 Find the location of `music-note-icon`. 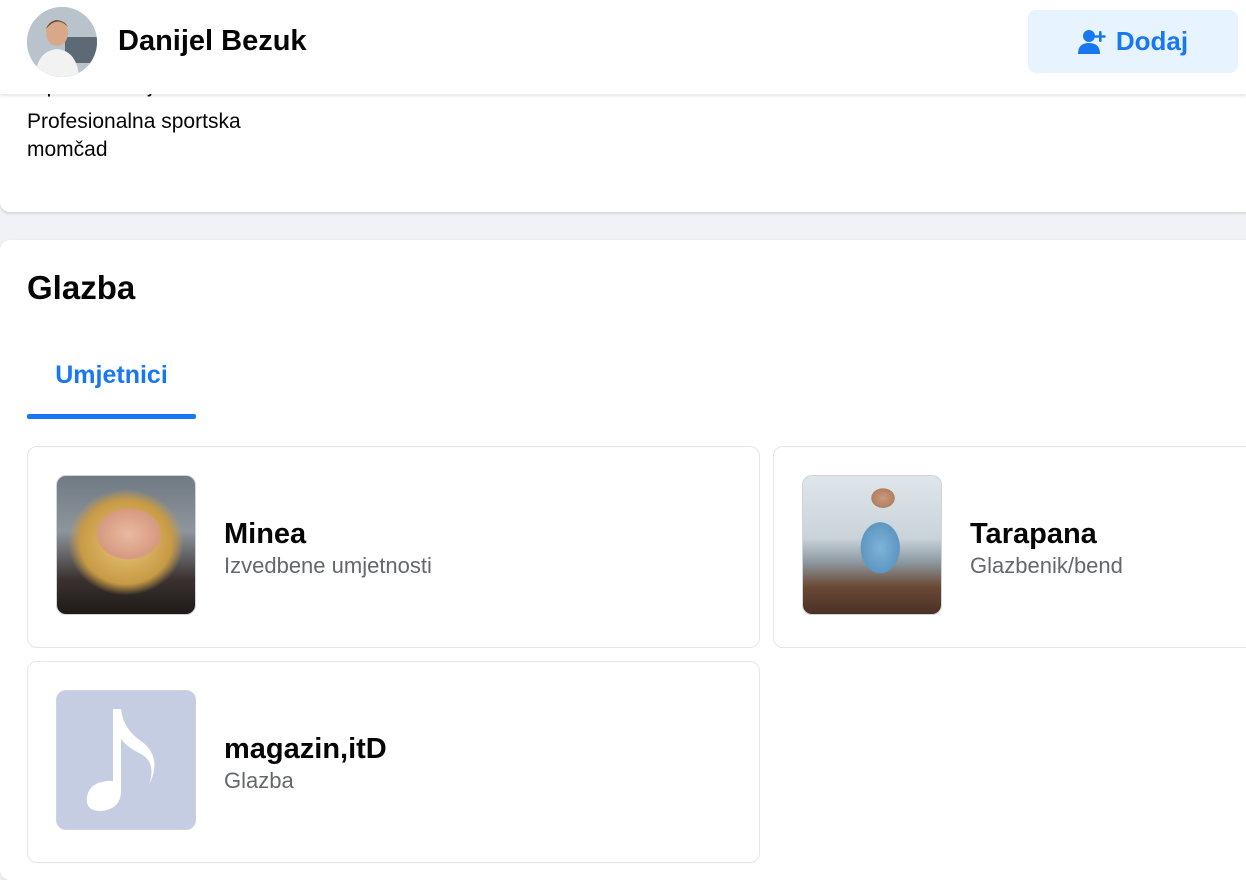

music-note-icon is located at coordinates (120, 760).